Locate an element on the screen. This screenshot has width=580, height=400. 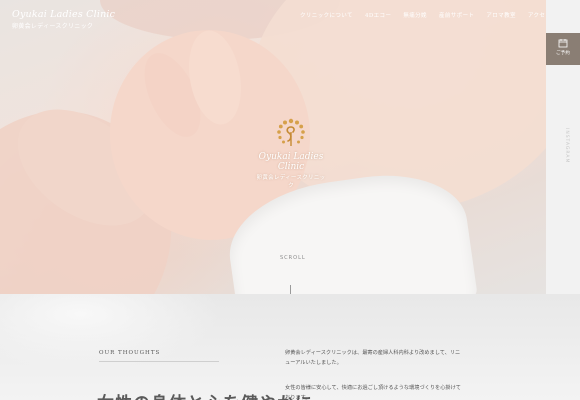
scroll-indicator-label: SCROLL is located at coordinates (293, 258).